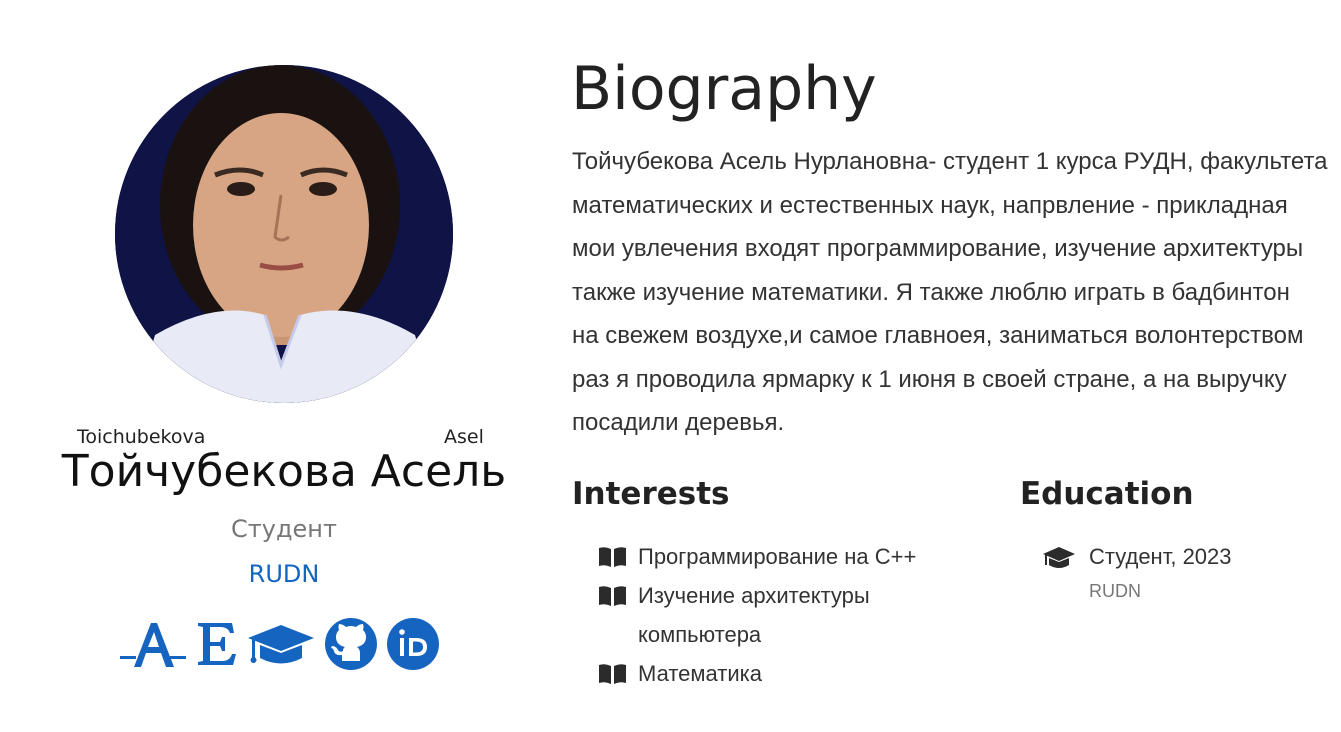 The image size is (1341, 732). What do you see at coordinates (724, 89) in the screenshot?
I see `biography-title: Biography` at bounding box center [724, 89].